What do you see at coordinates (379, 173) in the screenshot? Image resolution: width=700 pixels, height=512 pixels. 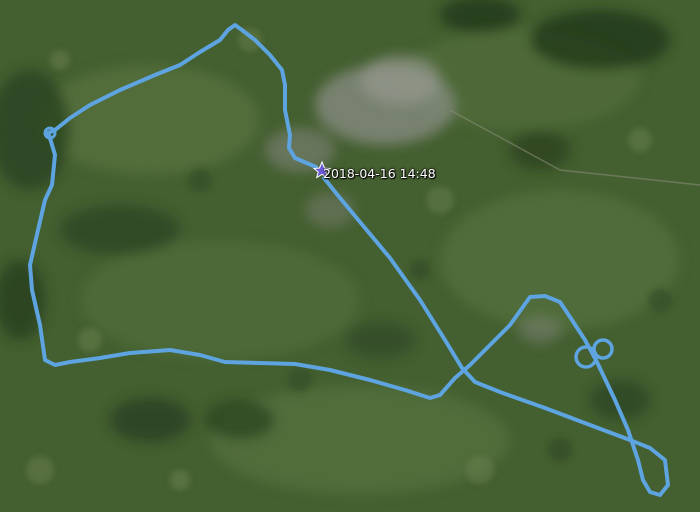 I see `placemark-label: 2018-04-16 14:48` at bounding box center [379, 173].